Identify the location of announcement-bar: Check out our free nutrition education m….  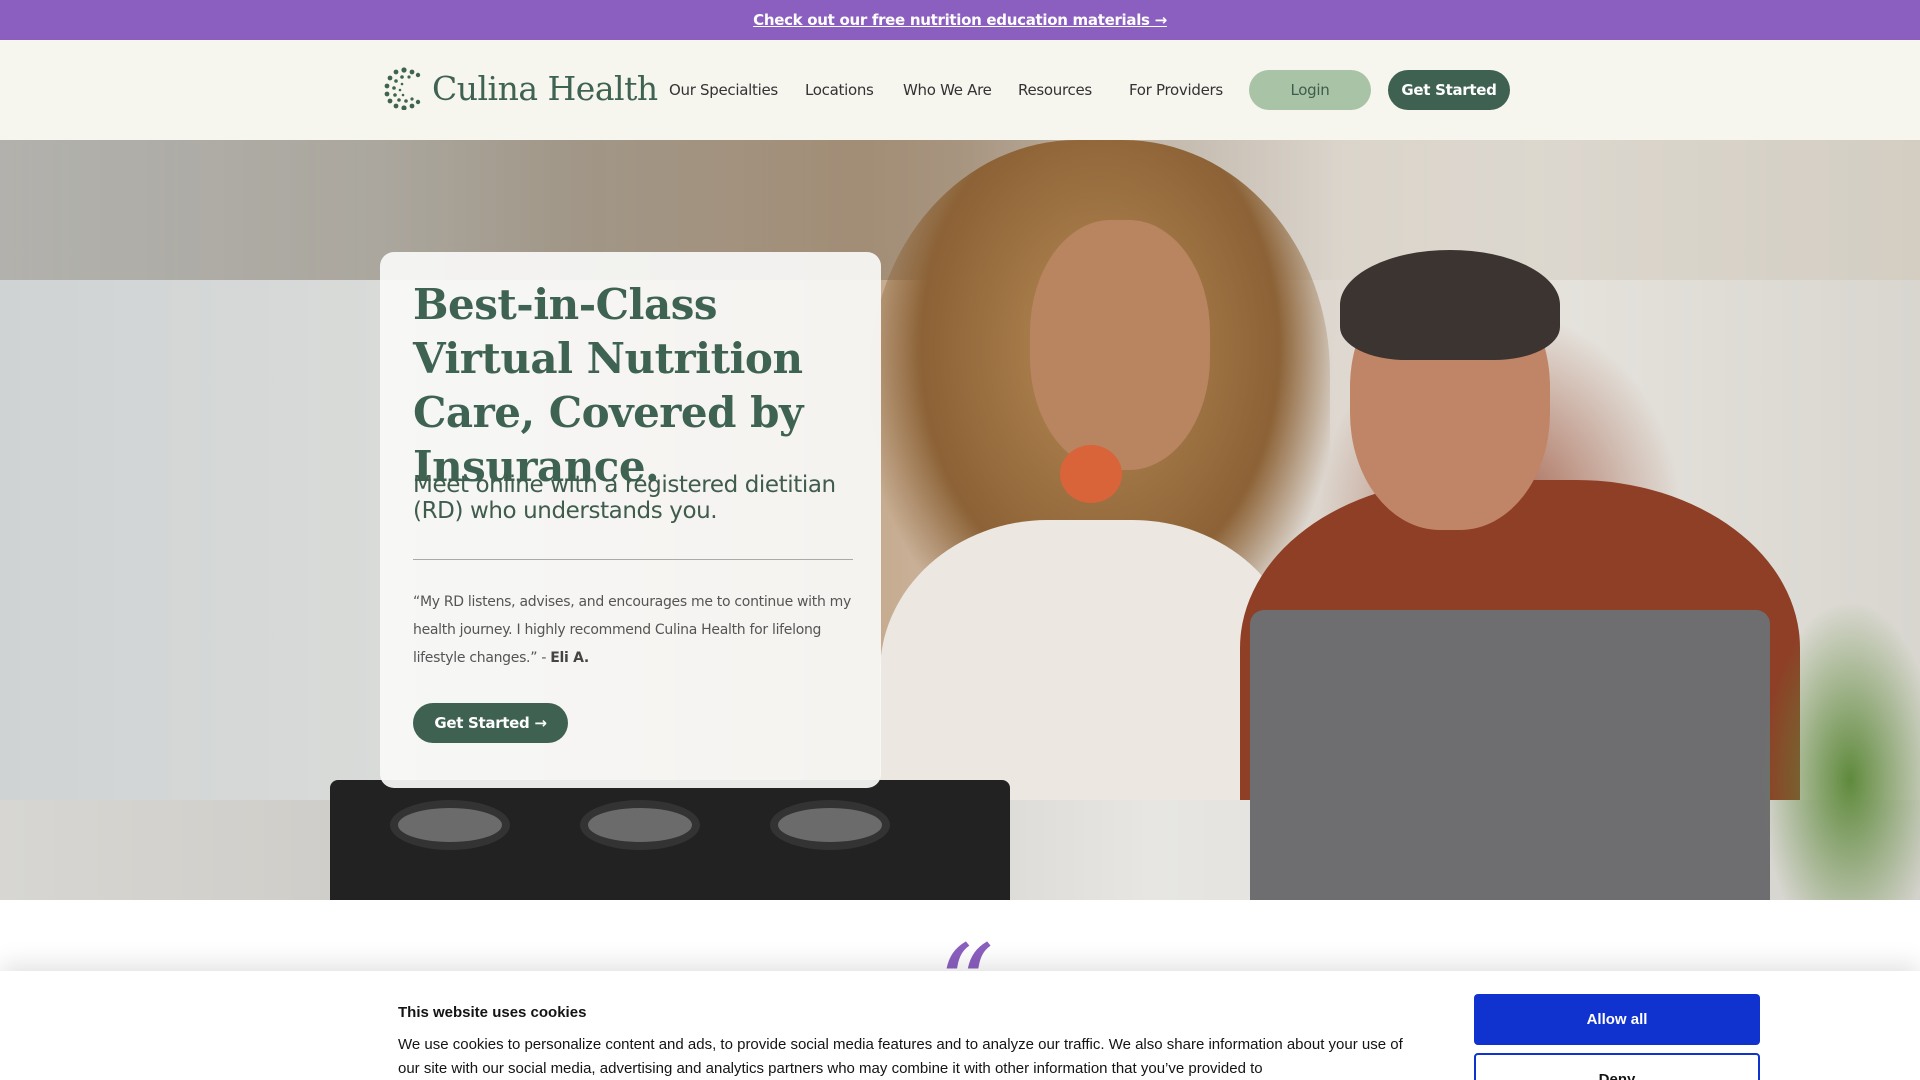
(960, 20).